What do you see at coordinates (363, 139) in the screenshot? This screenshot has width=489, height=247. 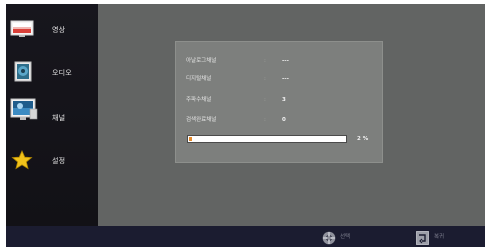 I see `scan-progress-text: 2 %` at bounding box center [363, 139].